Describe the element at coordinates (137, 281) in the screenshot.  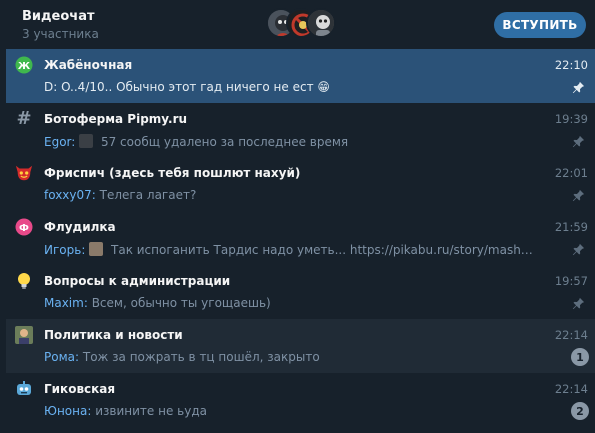
I see `chat-title: Вопросы к администрации` at that location.